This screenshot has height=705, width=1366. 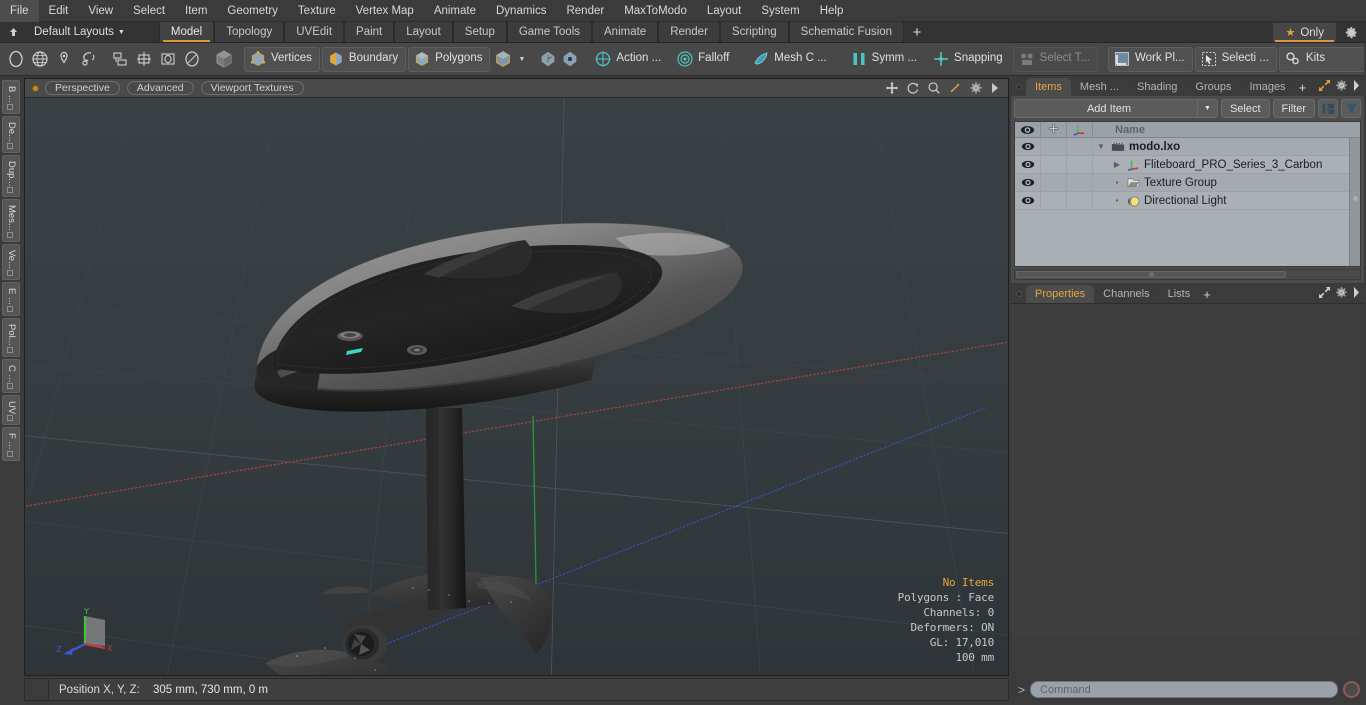 What do you see at coordinates (995, 88) in the screenshot?
I see `chevron-right-icon` at bounding box center [995, 88].